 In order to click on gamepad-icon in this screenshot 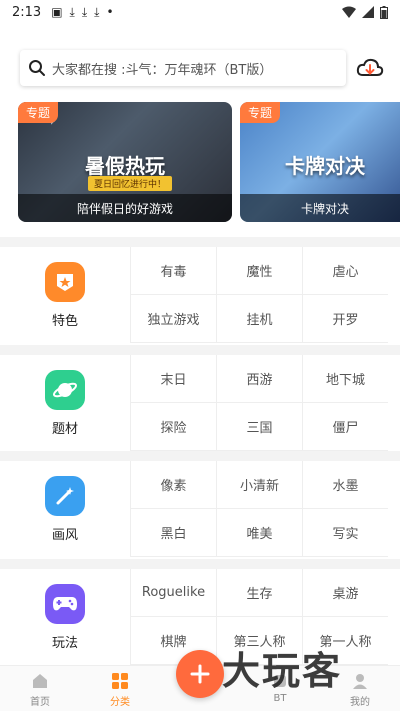, I will do `click(65, 603)`.